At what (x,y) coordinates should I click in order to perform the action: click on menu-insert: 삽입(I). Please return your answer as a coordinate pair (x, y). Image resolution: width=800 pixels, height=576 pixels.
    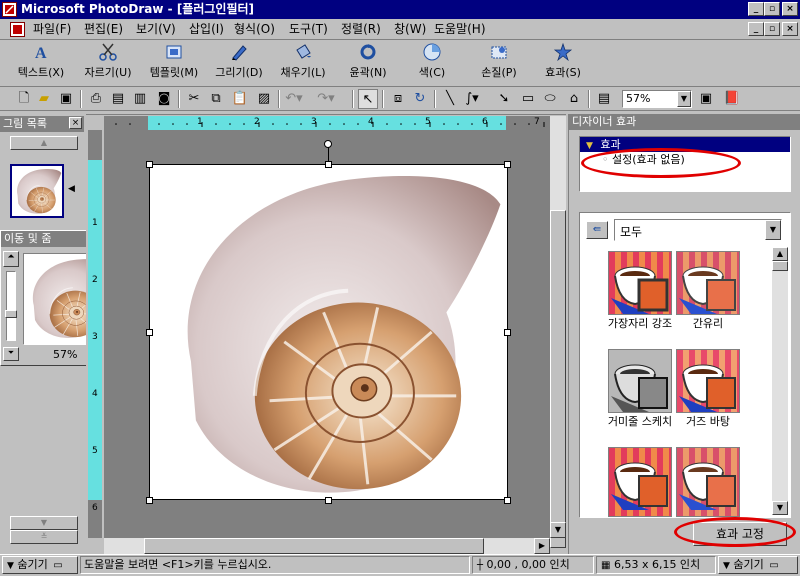
    Looking at the image, I should click on (206, 29).